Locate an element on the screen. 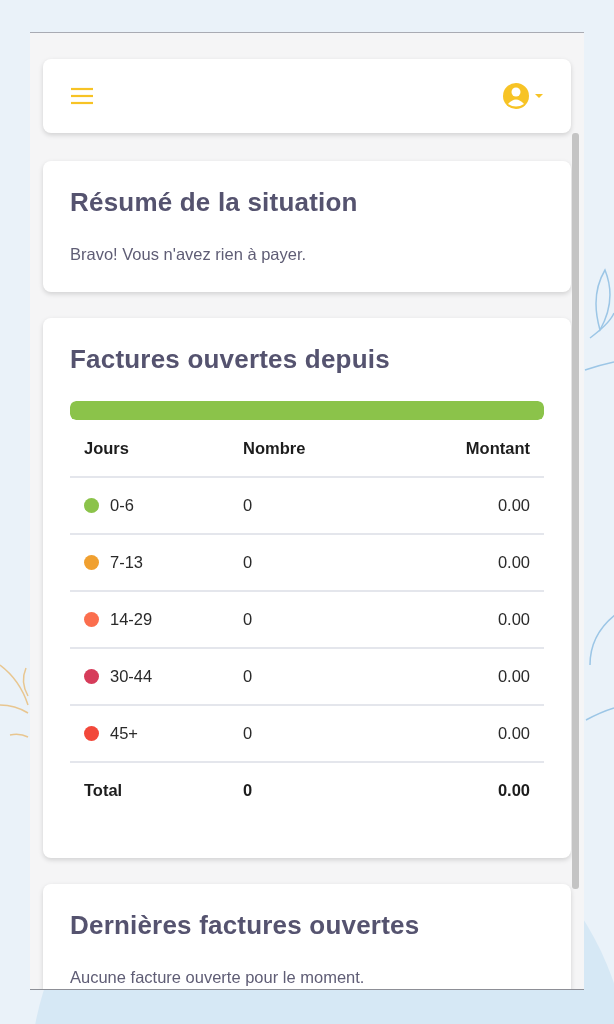 This screenshot has height=1024, width=614. column-header: Nombre is located at coordinates (275, 448).